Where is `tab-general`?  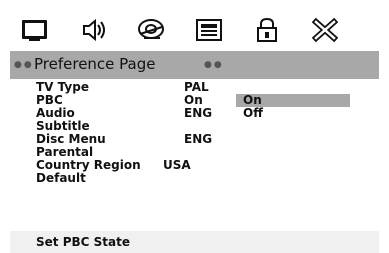
tab-general is located at coordinates (35, 30).